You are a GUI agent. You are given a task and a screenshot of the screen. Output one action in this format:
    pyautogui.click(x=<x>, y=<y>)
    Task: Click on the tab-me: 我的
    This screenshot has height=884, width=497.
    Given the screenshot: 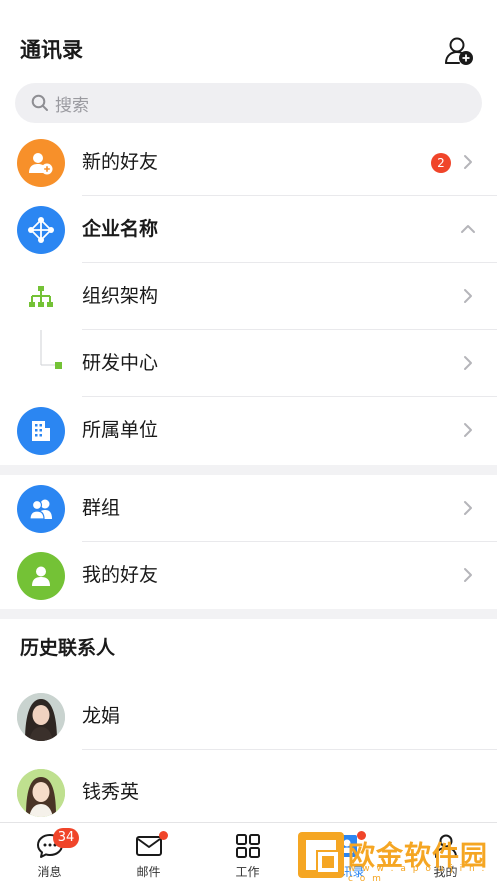 What is the action you would take?
    pyautogui.click(x=445, y=853)
    